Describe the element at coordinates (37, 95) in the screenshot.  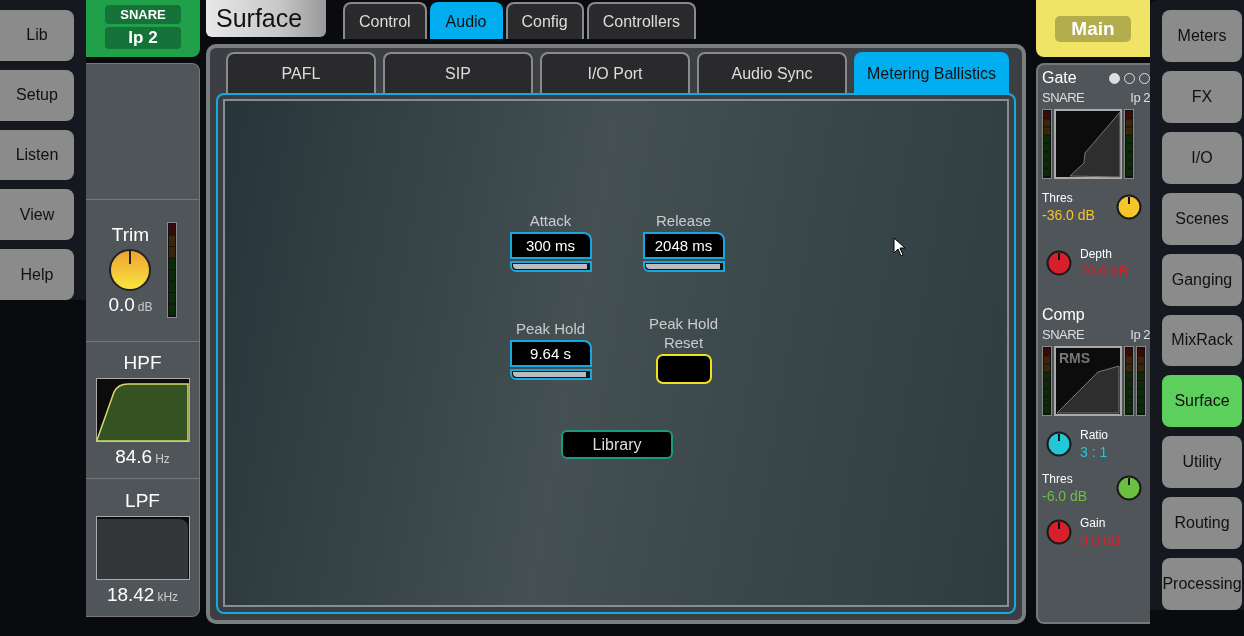
I see `nav-button: Setup` at that location.